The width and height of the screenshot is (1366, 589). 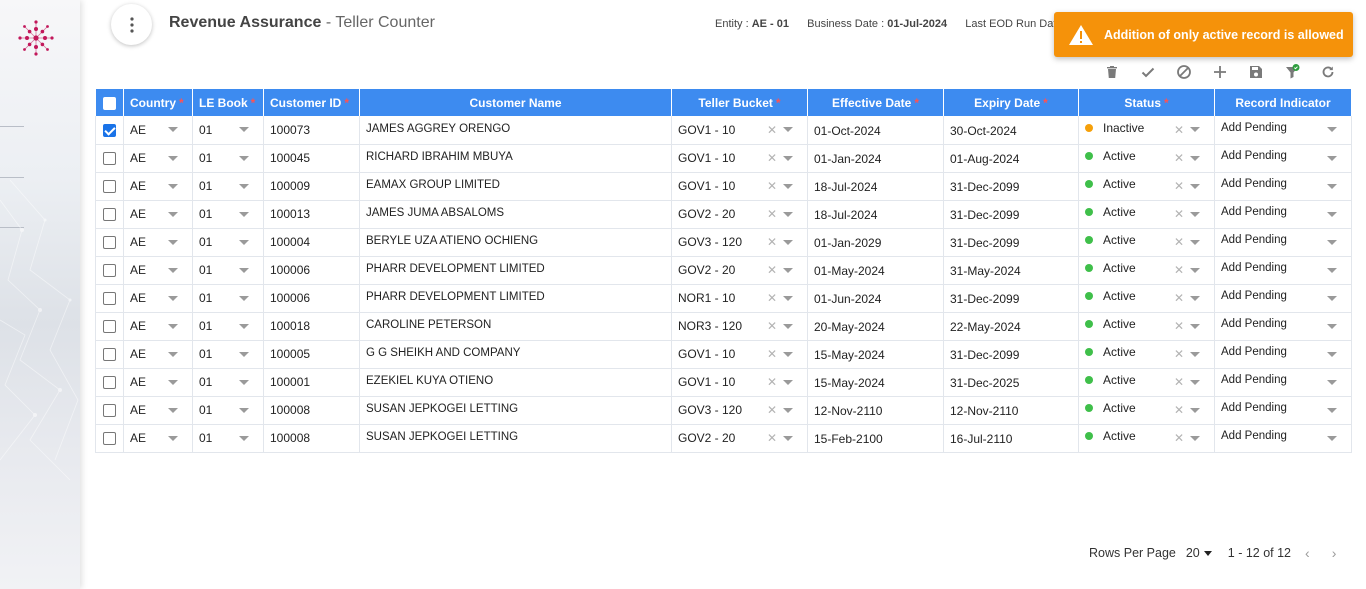 I want to click on previous-page-button: ‹, so click(x=1307, y=553).